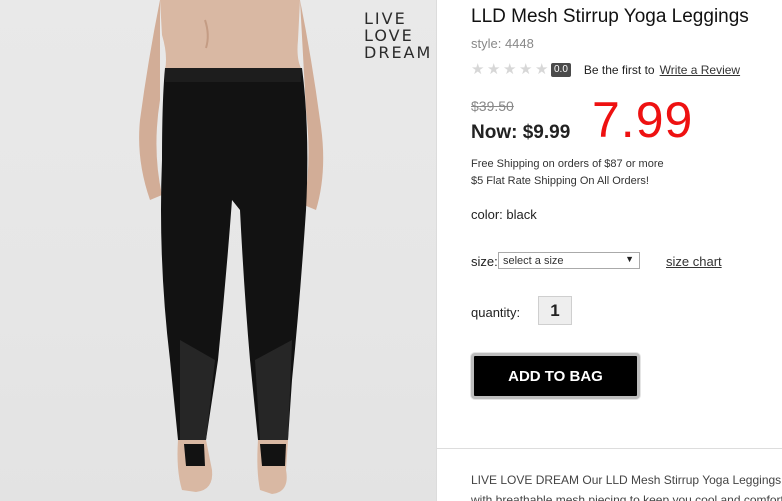 This screenshot has width=782, height=501. Describe the element at coordinates (389, 35) in the screenshot. I see `brand-logo-line: LOVE` at that location.